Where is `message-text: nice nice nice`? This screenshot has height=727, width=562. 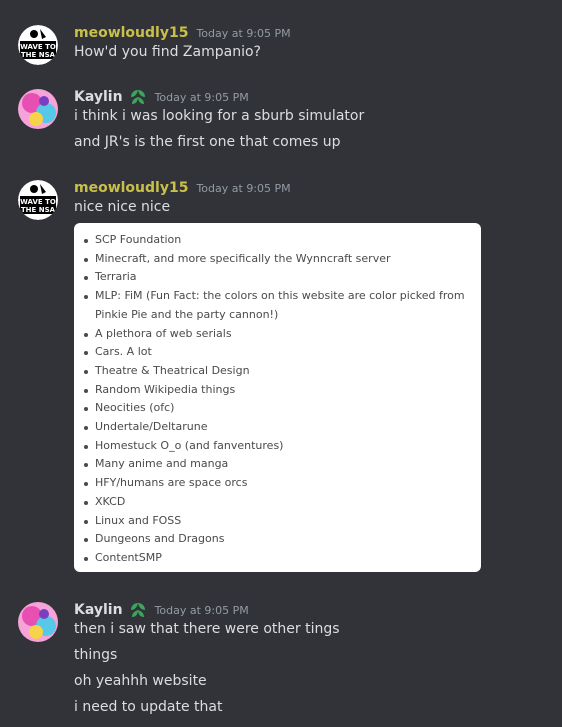 message-text: nice nice nice is located at coordinates (122, 207).